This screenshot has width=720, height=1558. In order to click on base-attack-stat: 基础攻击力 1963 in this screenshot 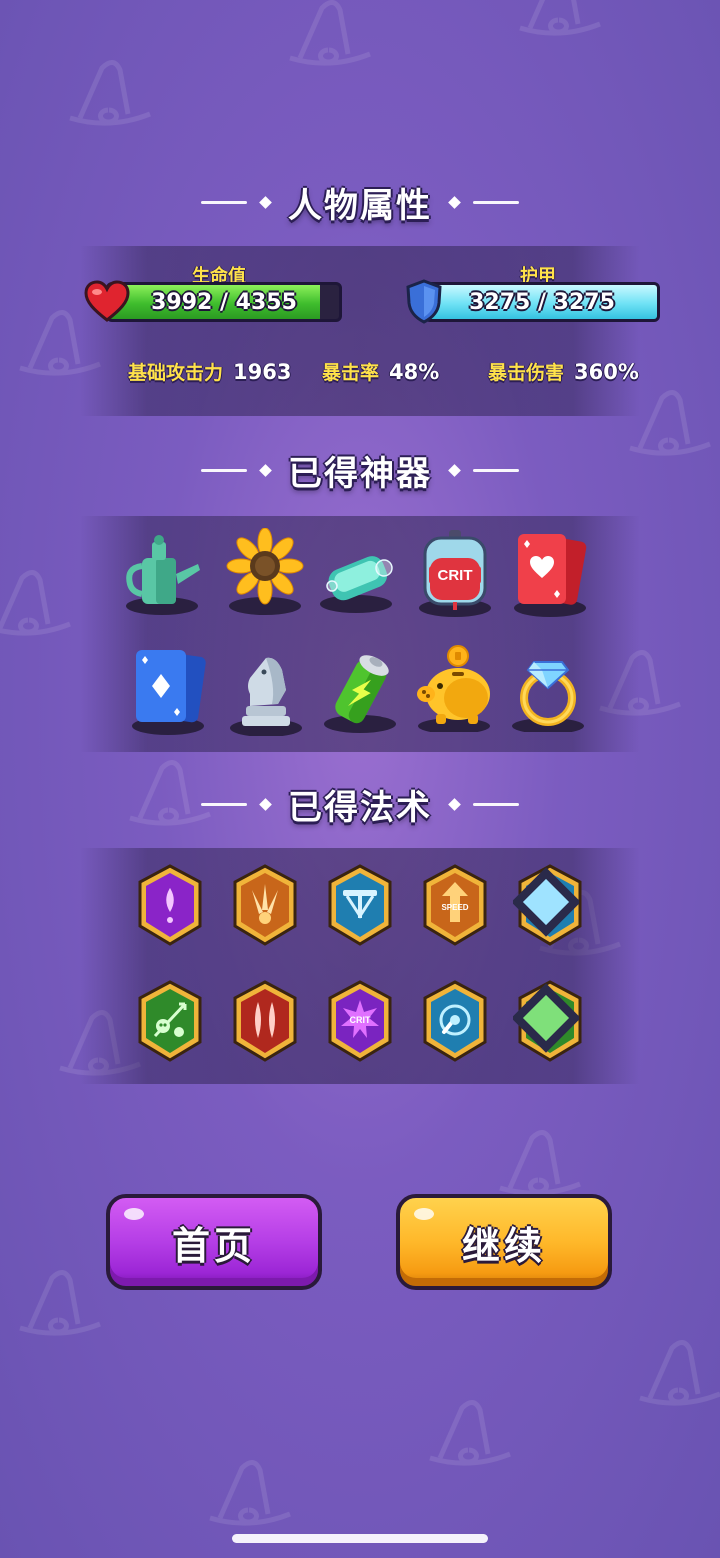, I will do `click(209, 371)`.